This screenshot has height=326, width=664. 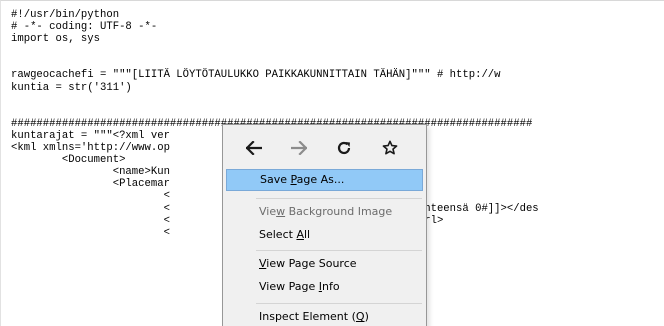 I want to click on context-menu-nav-row, so click(x=324, y=147).